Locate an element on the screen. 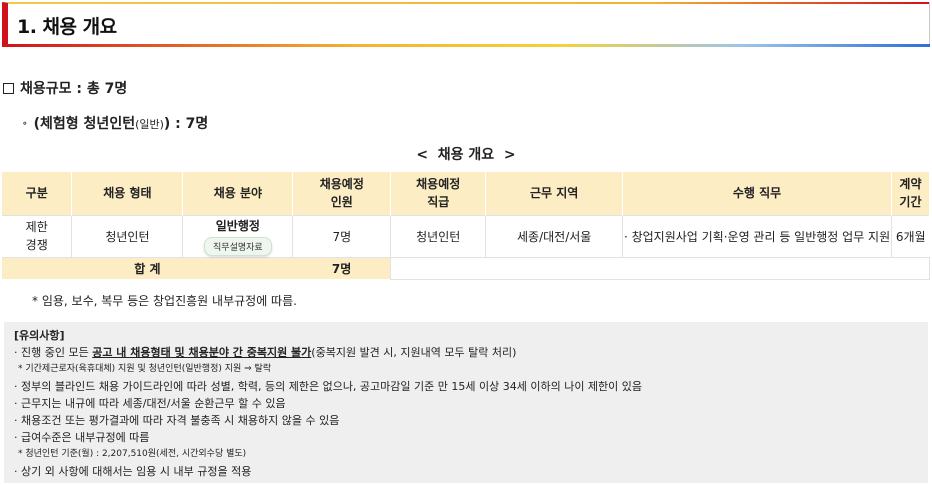 This screenshot has height=485, width=932. caution-line-7: * 청년인턴 기준(월) : 2,207,510원(세전, 시간외수당 별도) is located at coordinates (132, 454).